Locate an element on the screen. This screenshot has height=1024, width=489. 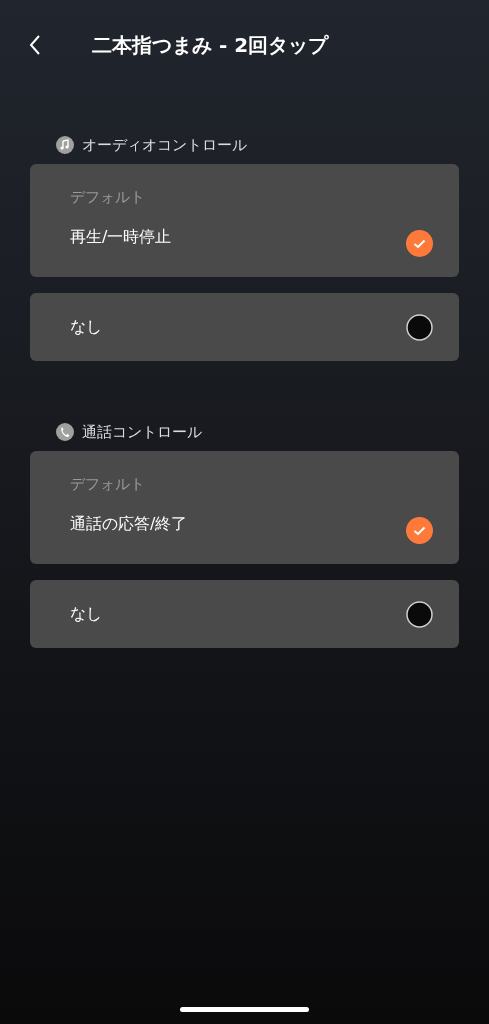
option-row: デフォルト 再生/一時停止 is located at coordinates (244, 220).